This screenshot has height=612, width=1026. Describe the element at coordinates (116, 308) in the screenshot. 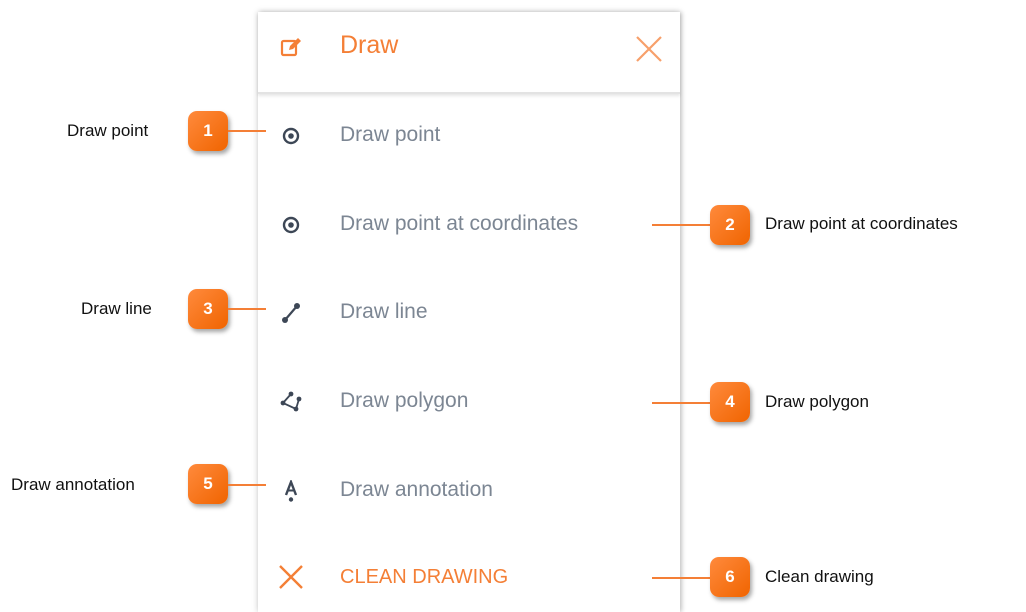

I see `callout-label-3: Draw line` at that location.